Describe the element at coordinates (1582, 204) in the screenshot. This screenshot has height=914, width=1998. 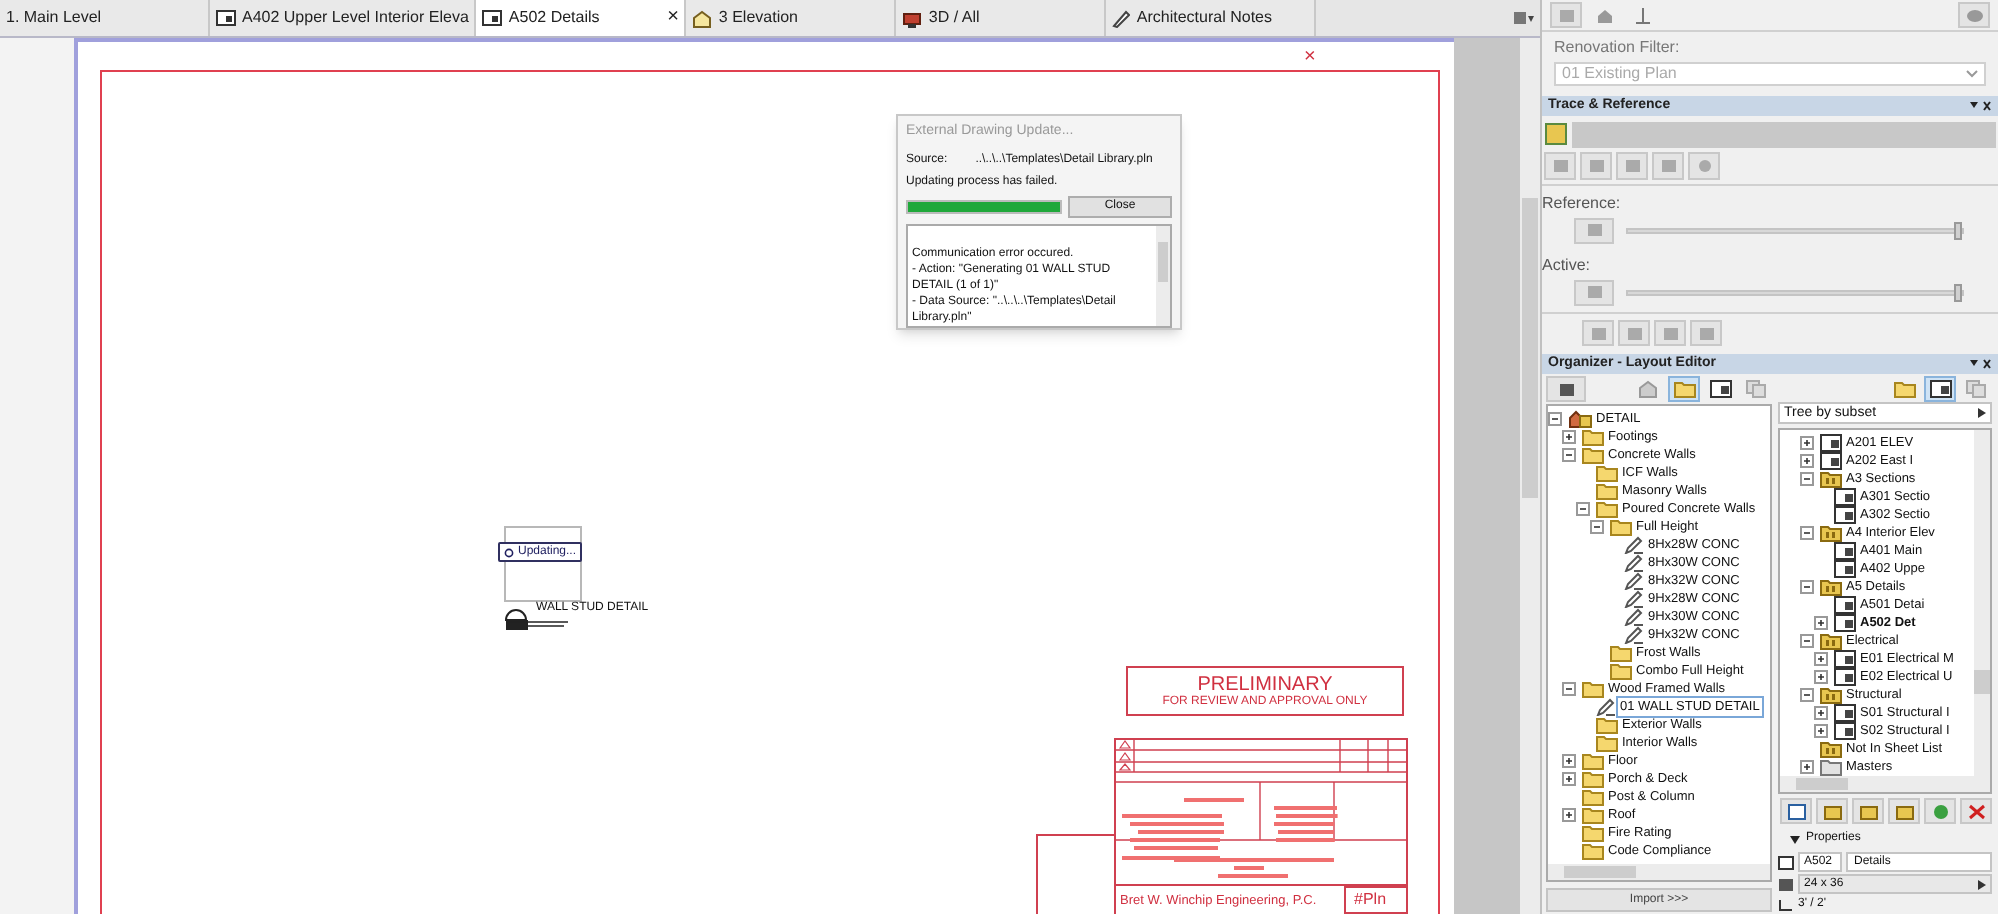
I see `reference-label: Reference:` at that location.